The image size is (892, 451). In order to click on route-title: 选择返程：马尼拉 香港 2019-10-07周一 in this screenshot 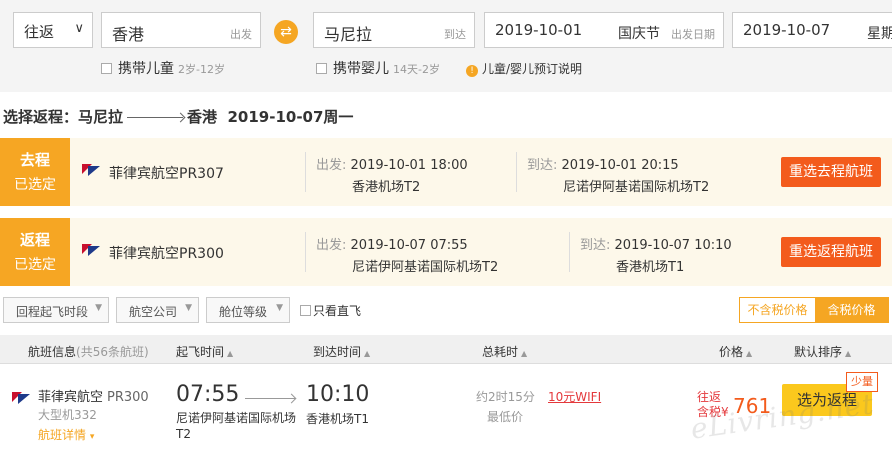, I will do `click(178, 116)`.